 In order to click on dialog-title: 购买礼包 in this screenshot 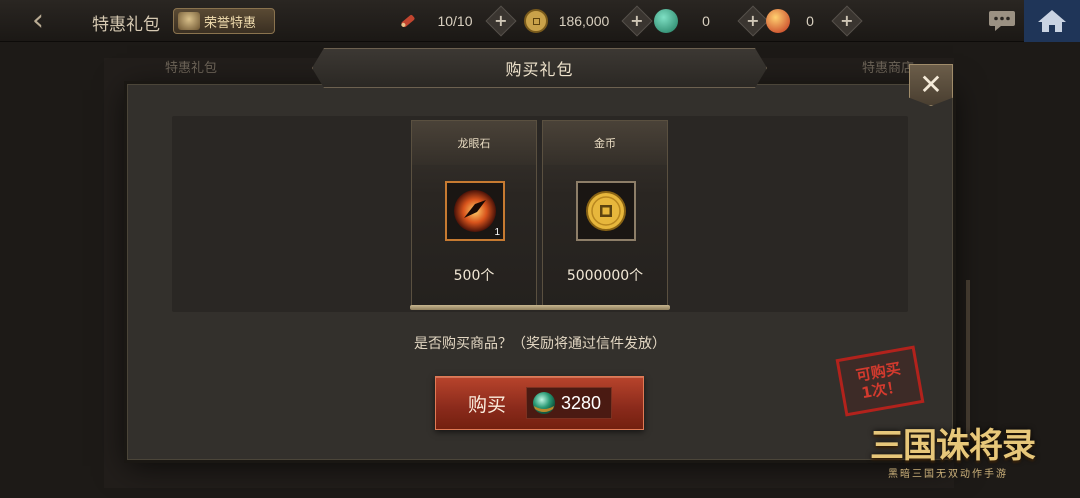, I will do `click(539, 69)`.